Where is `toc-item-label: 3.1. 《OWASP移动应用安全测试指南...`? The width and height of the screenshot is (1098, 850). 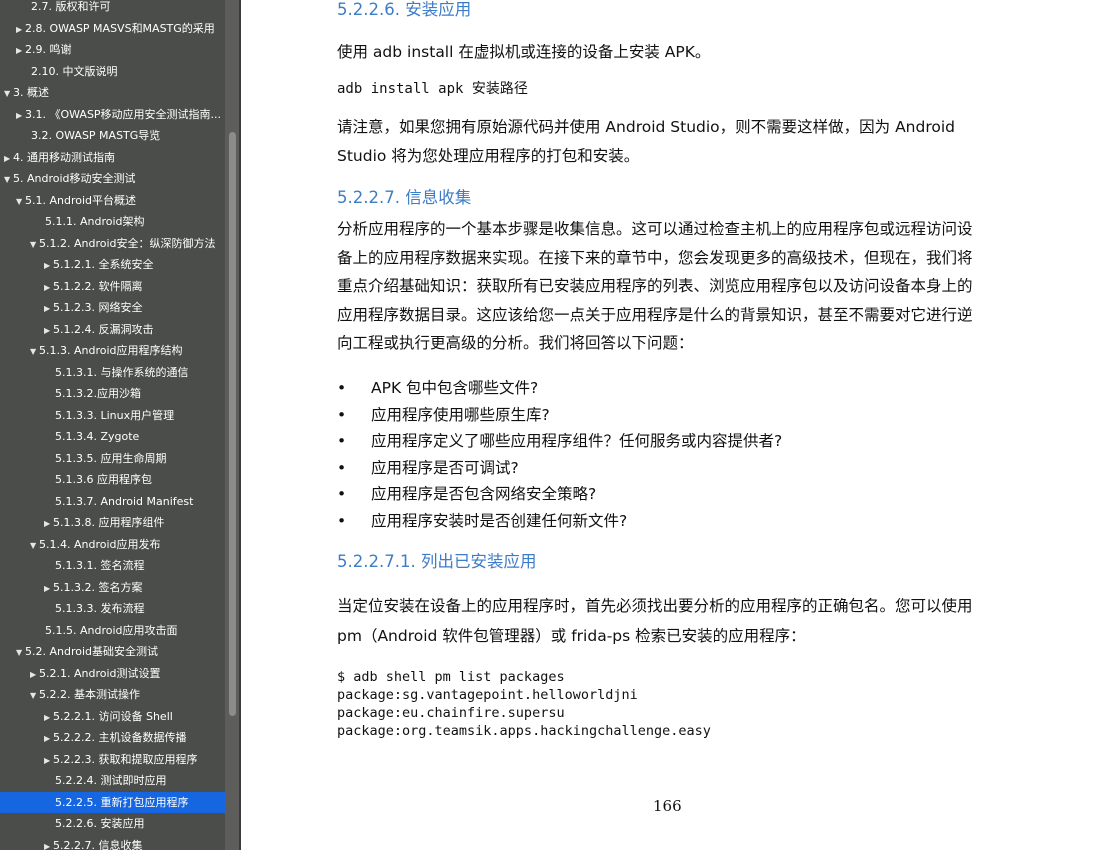
toc-item-label: 3.1. 《OWASP移动应用安全测试指南... is located at coordinates (123, 114).